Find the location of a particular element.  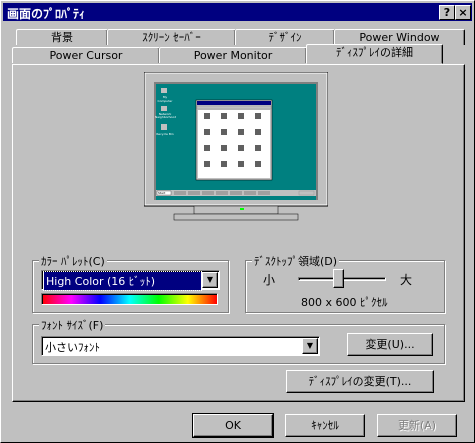

tab-design: ﾃﾞｻﾞｲﾝ is located at coordinates (285, 37).